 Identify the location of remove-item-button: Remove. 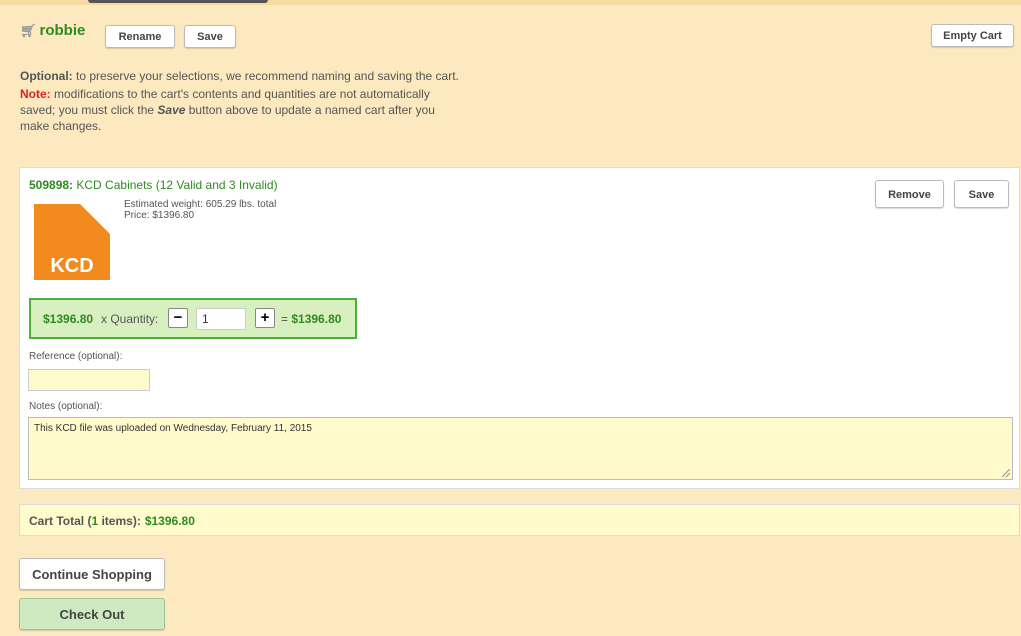
(909, 194).